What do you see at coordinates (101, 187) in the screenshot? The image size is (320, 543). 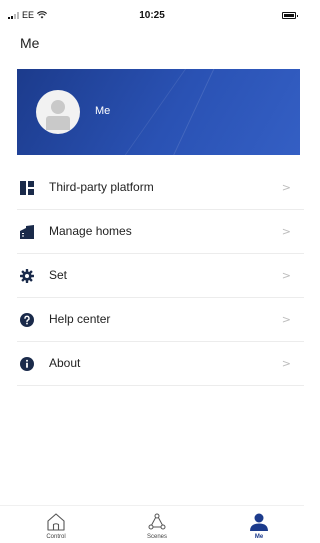 I see `menu-item-label: Third-party platform` at bounding box center [101, 187].